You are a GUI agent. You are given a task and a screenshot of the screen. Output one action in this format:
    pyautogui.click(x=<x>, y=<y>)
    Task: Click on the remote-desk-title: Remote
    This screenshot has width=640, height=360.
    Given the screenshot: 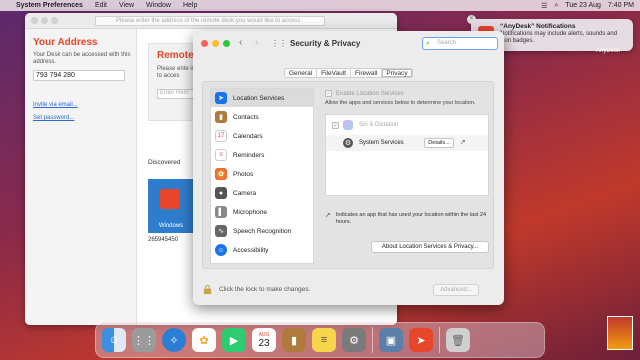 What is the action you would take?
    pyautogui.click(x=175, y=55)
    